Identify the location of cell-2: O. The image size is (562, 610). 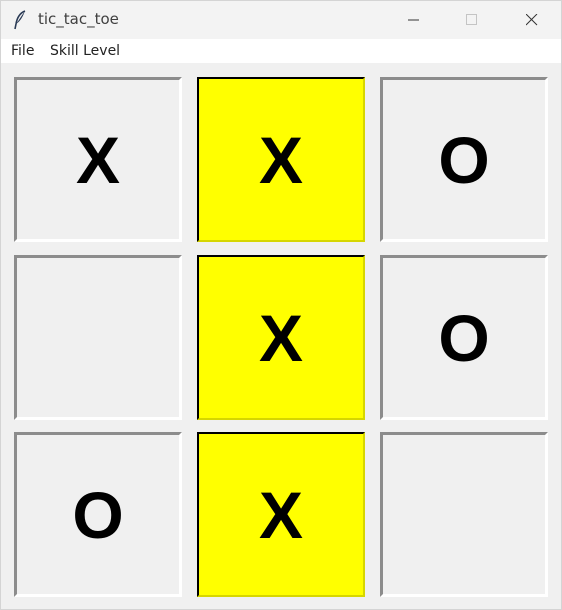
(464, 159).